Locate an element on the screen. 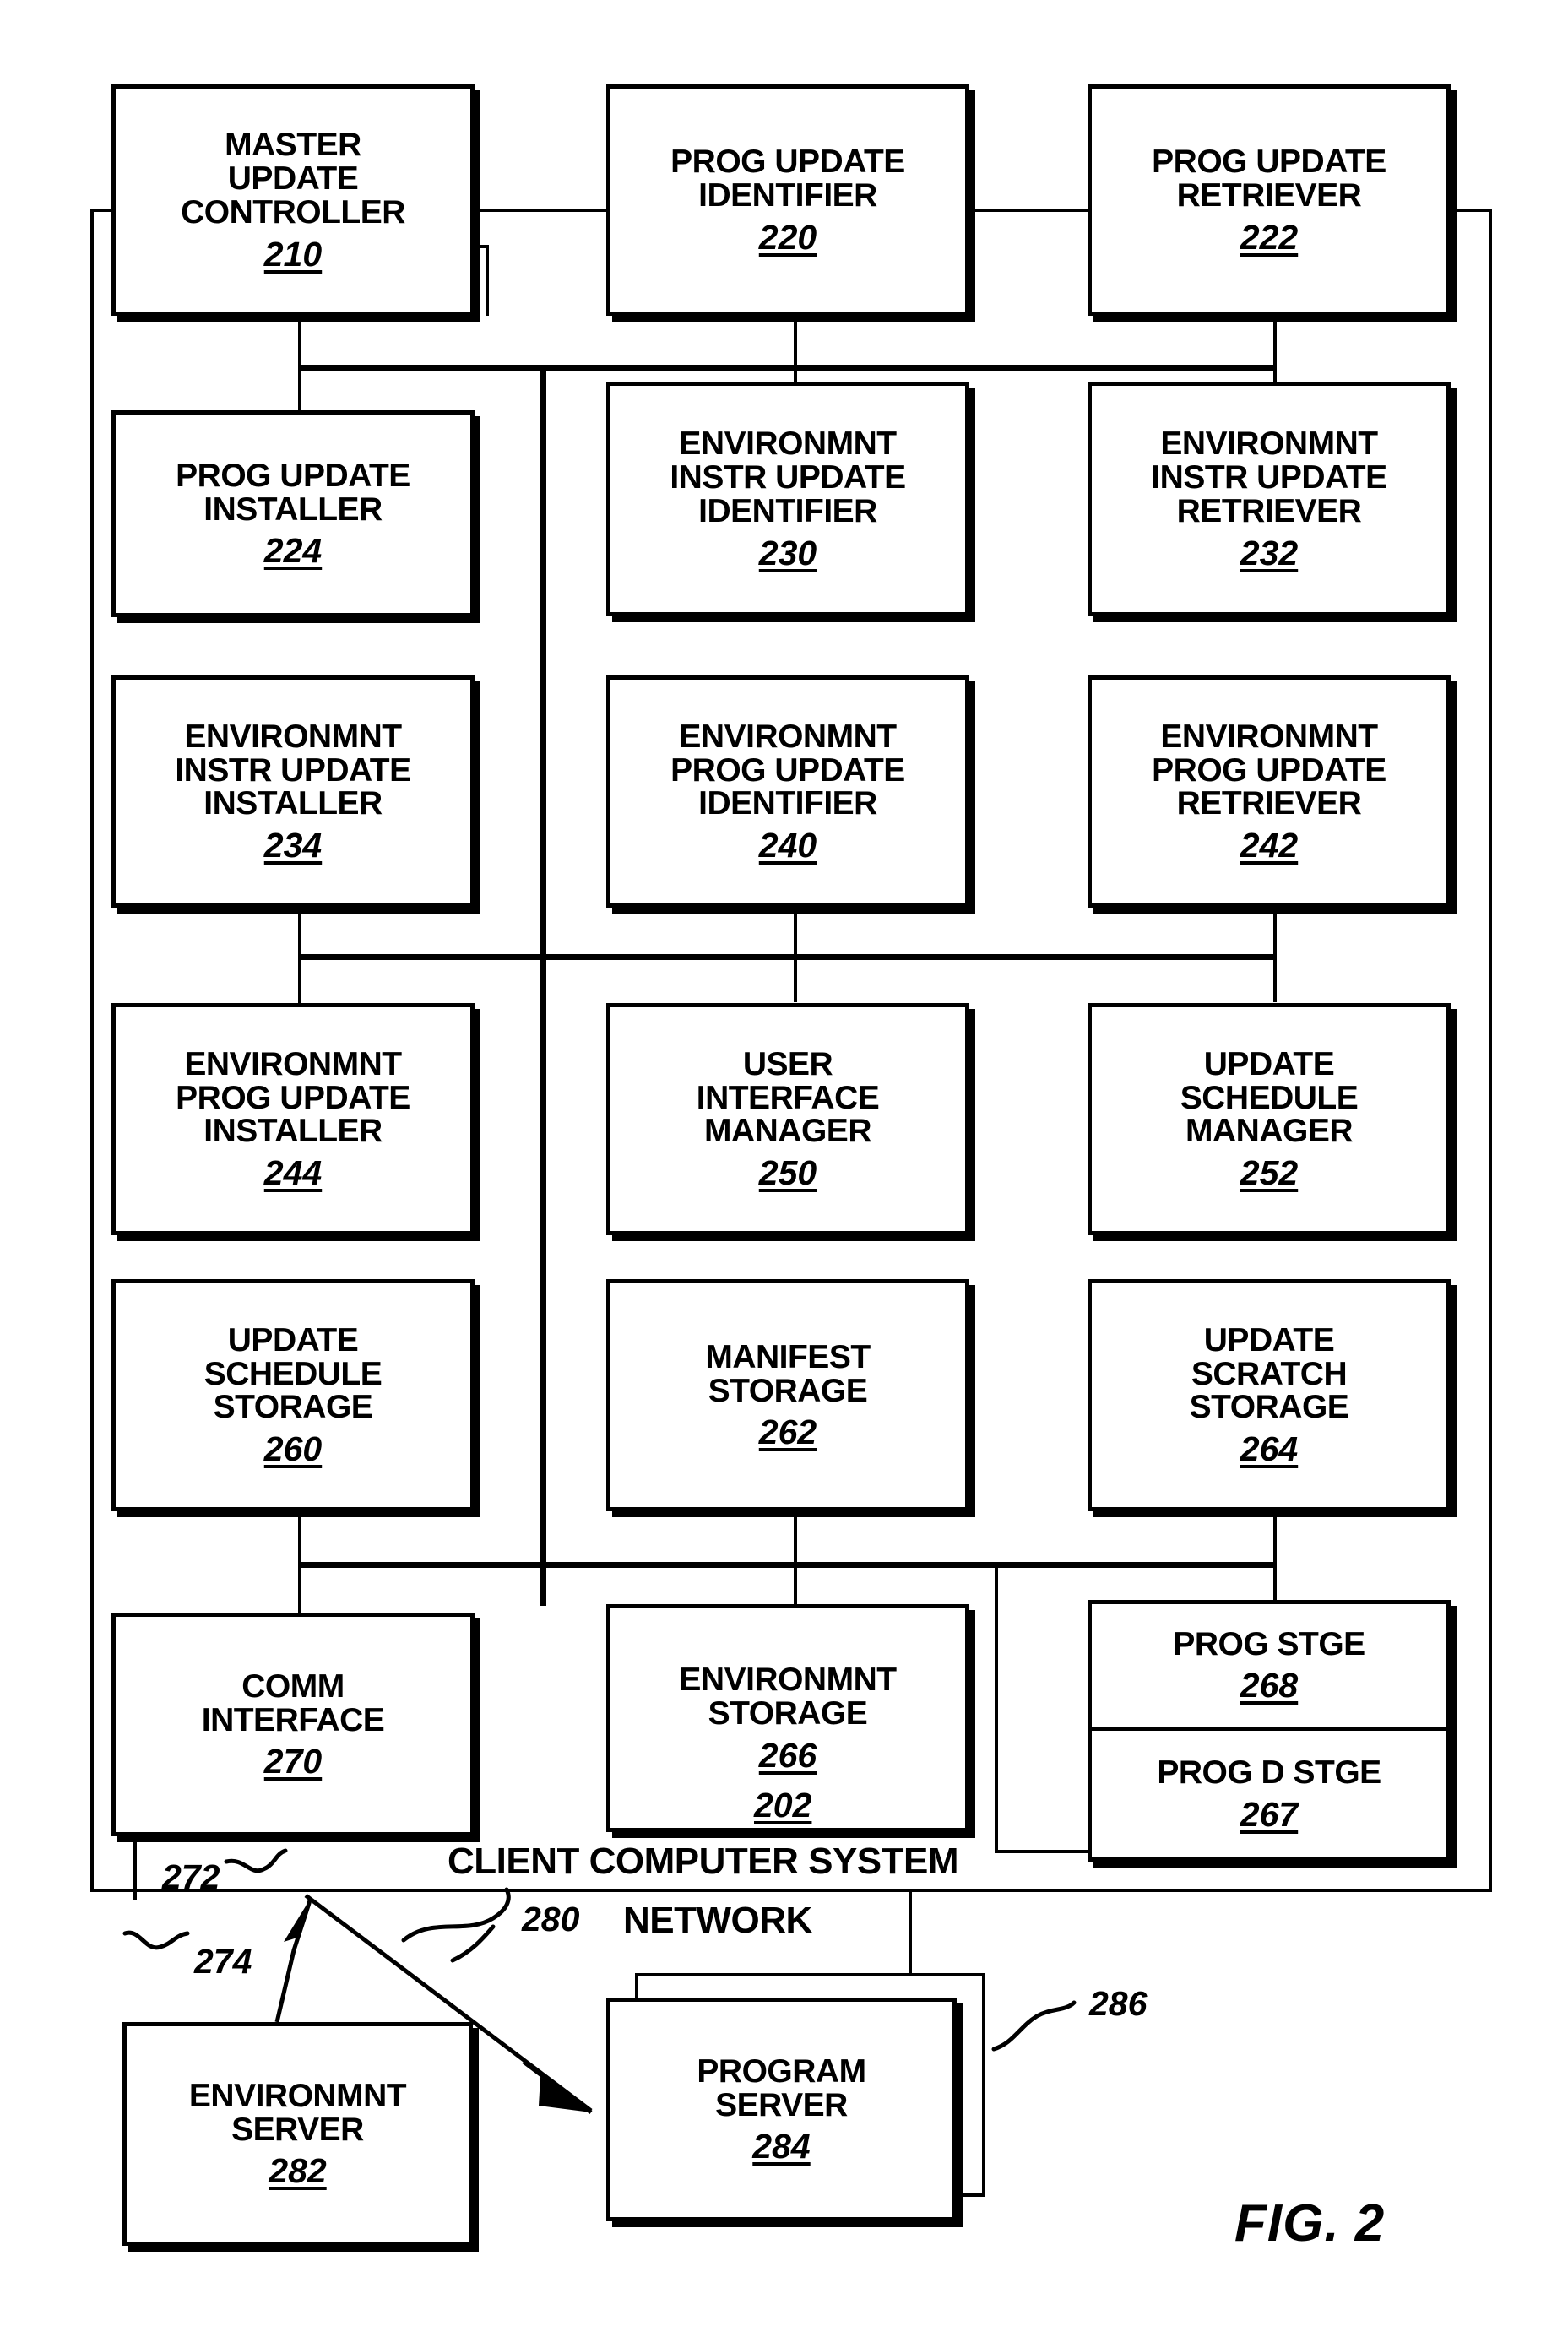 This screenshot has width=1568, height=2326. block-prog-update-installer: PROG UPDATE INSTALLER 224 is located at coordinates (293, 513).